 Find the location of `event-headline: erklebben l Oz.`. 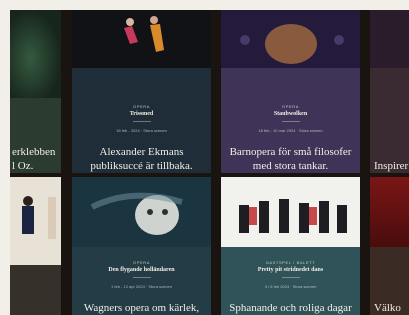

event-headline: erklebben l Oz. is located at coordinates (34, 159).